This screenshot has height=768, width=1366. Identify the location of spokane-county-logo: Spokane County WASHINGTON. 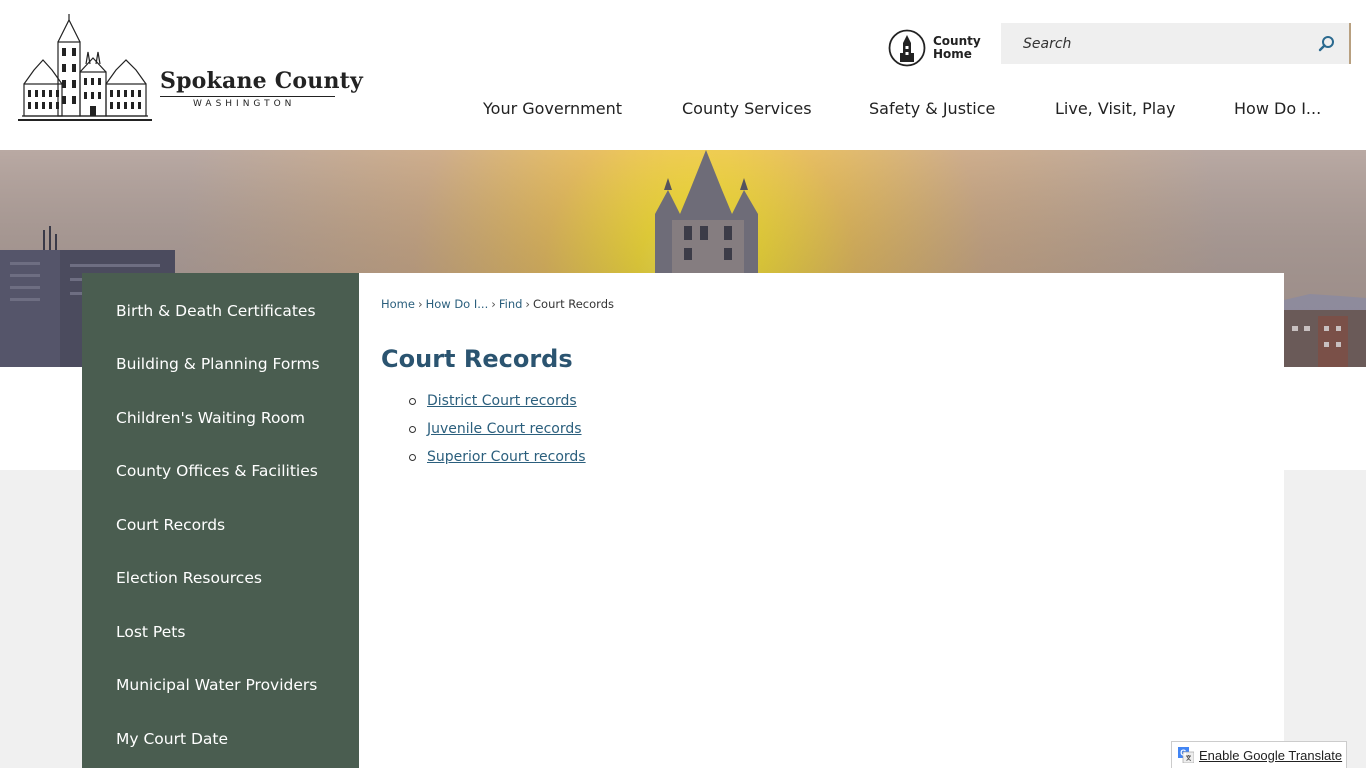
(189, 69).